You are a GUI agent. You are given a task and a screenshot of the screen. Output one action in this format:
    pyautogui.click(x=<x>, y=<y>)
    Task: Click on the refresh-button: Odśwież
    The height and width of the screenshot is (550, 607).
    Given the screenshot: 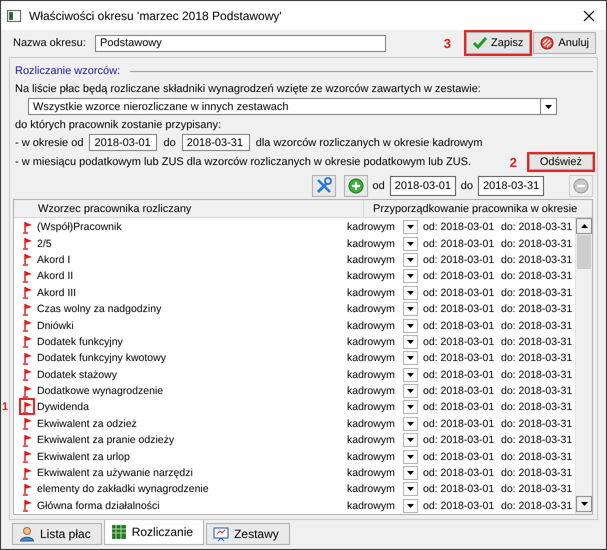 What is the action you would take?
    pyautogui.click(x=560, y=162)
    